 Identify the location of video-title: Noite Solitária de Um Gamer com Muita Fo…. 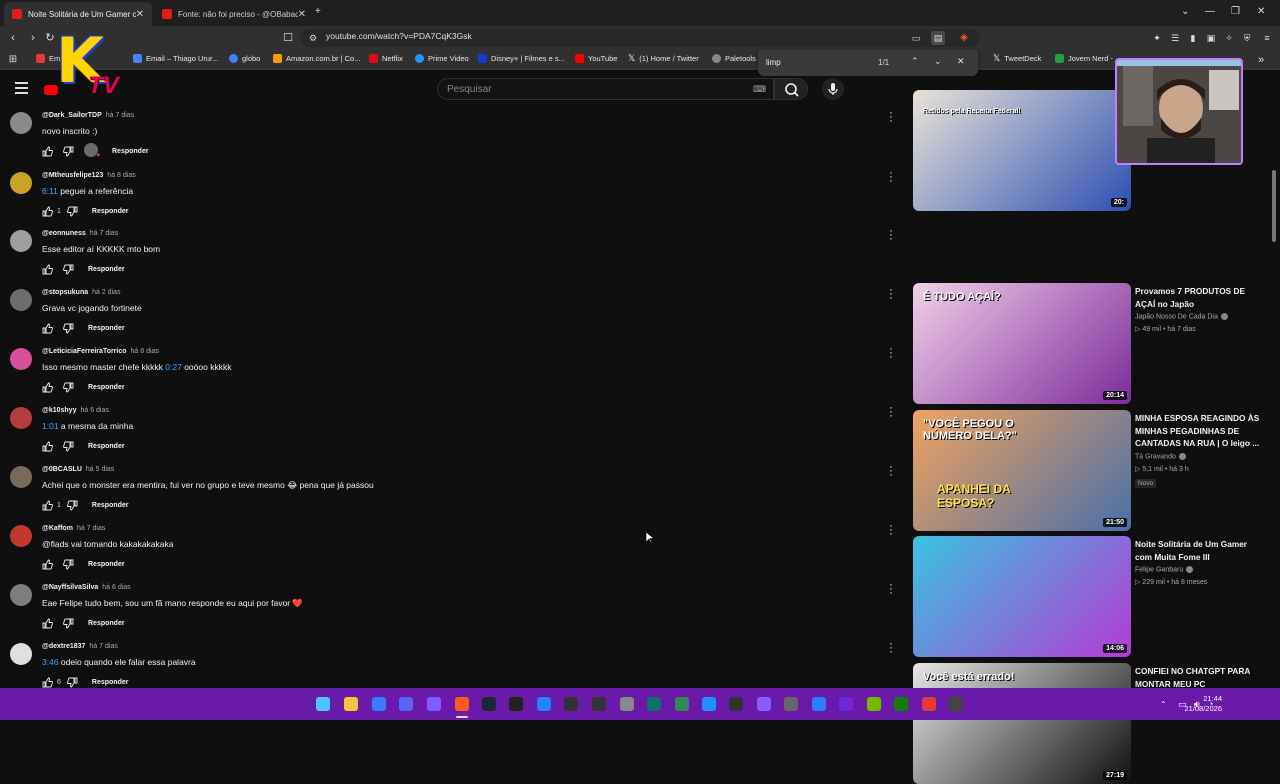
(1200, 550).